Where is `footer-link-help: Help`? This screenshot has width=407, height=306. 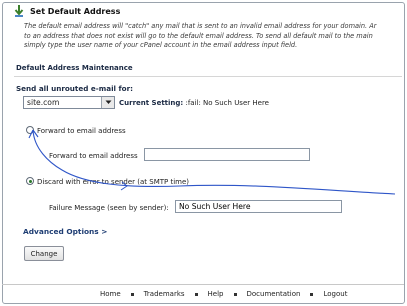
footer-link-help: Help is located at coordinates (216, 294).